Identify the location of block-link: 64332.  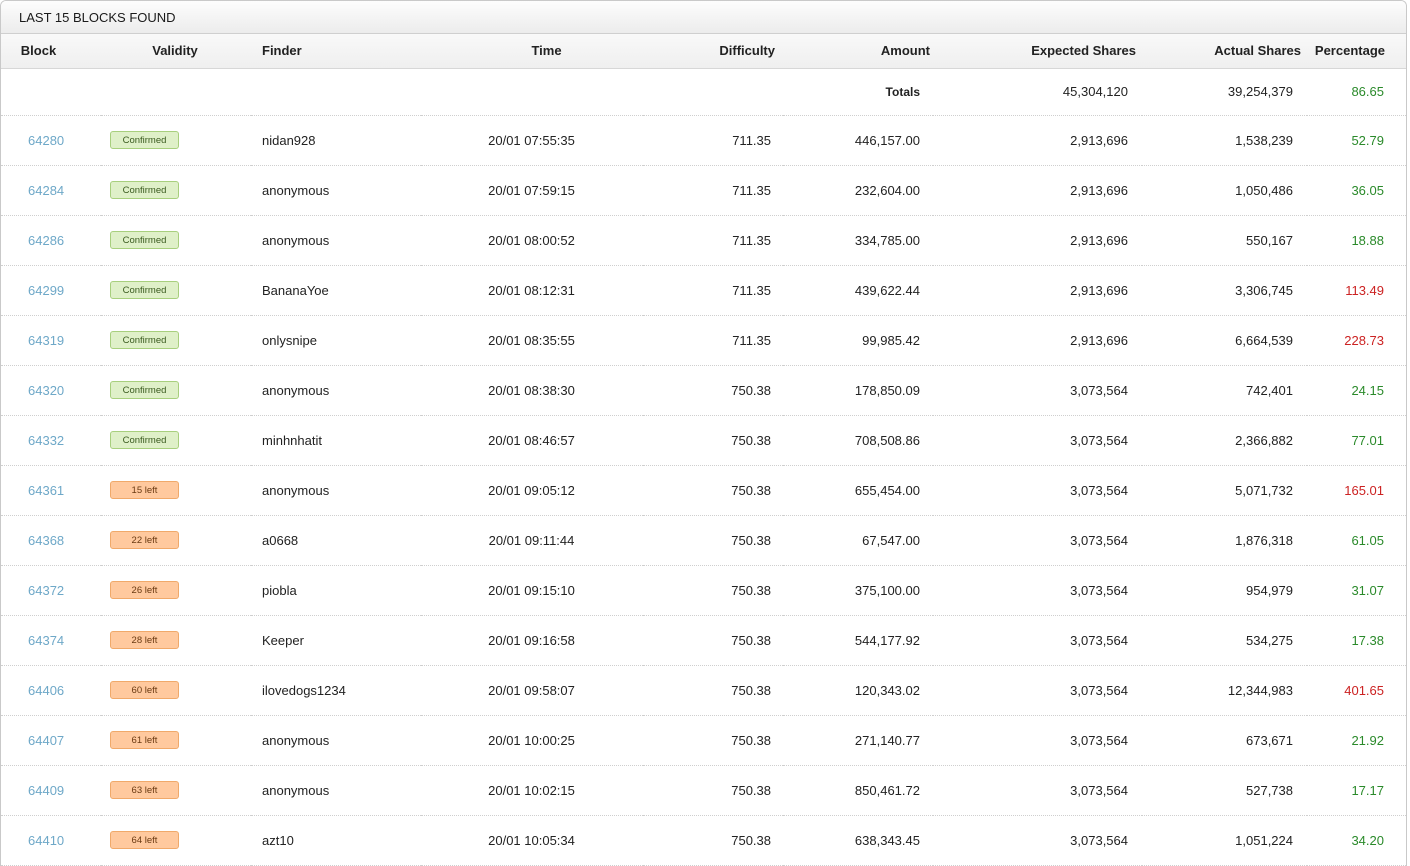
(46, 440).